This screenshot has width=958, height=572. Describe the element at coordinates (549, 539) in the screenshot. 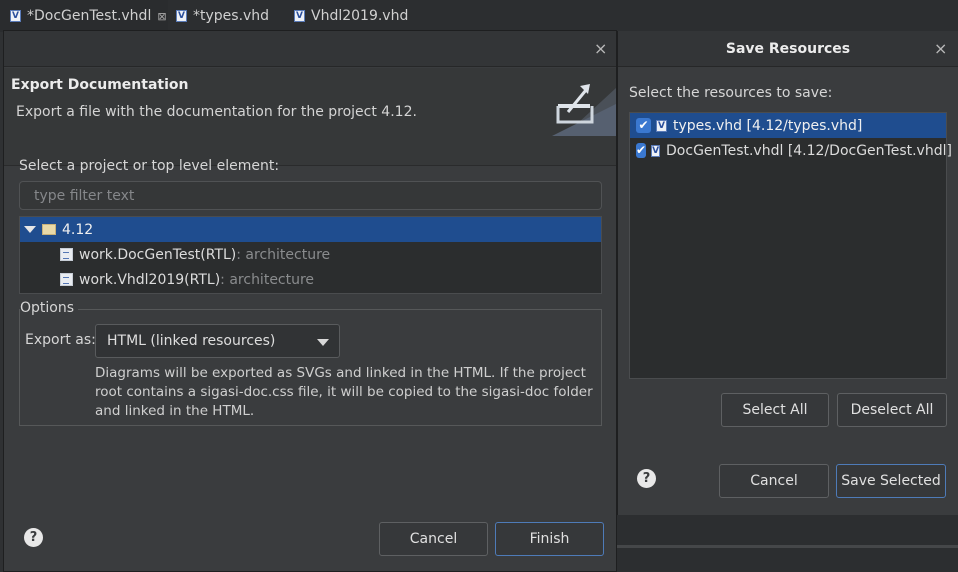

I see `finish-button: Finish` at that location.